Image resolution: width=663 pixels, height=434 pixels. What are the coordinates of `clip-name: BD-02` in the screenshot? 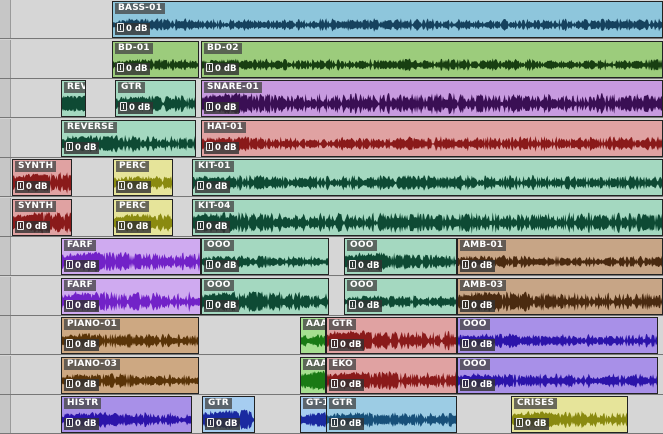 It's located at (223, 48).